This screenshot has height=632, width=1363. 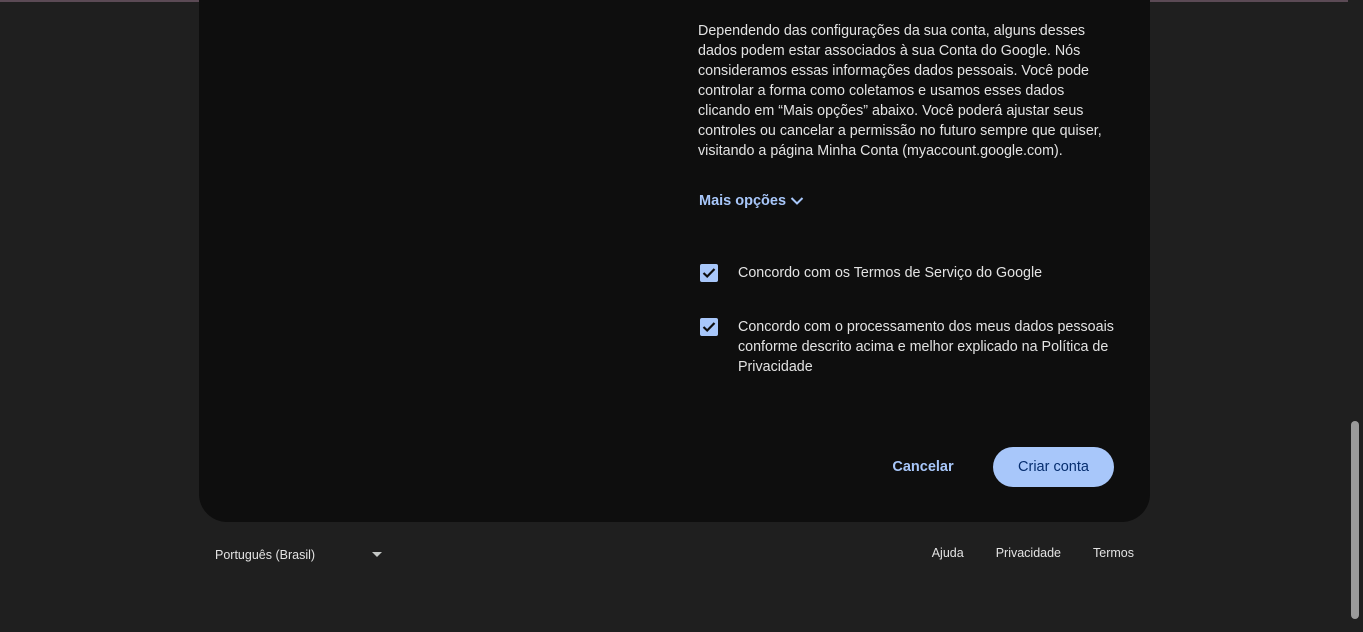 I want to click on terms-link: Termos, so click(x=1113, y=553).